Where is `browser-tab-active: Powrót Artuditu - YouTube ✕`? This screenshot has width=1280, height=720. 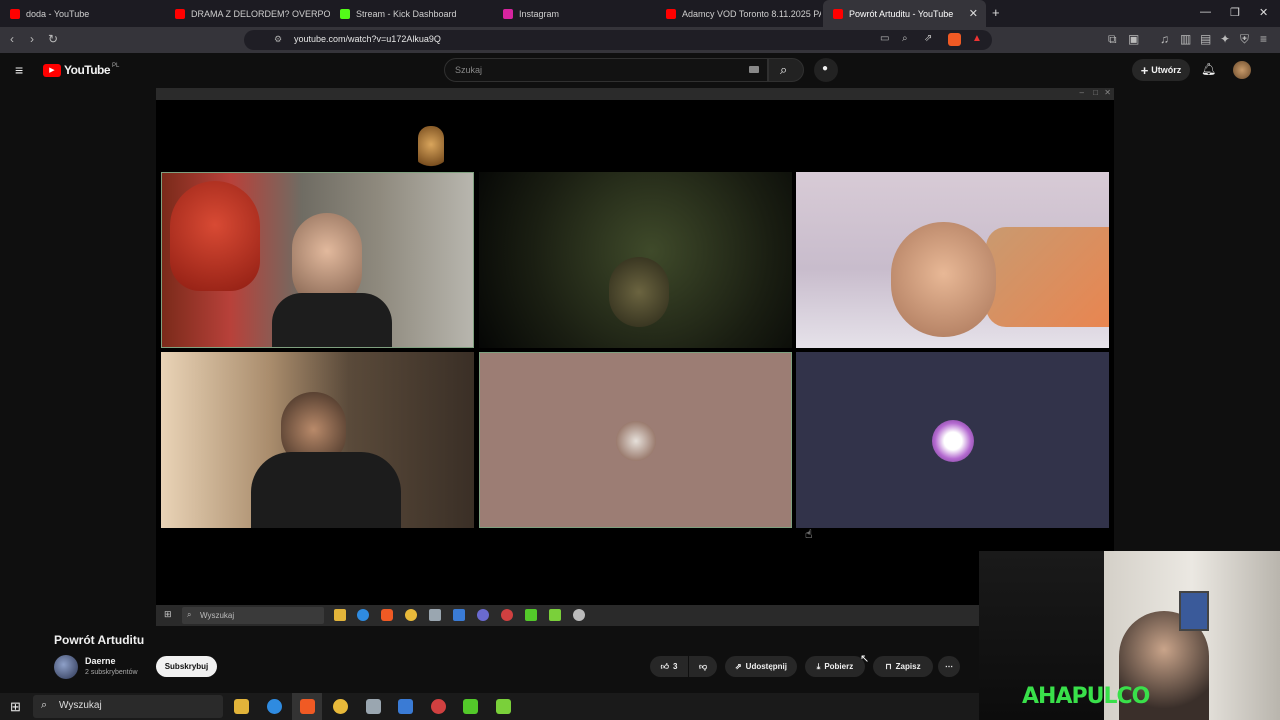
browser-tab-active: Powrót Artuditu - YouTube ✕ is located at coordinates (904, 13).